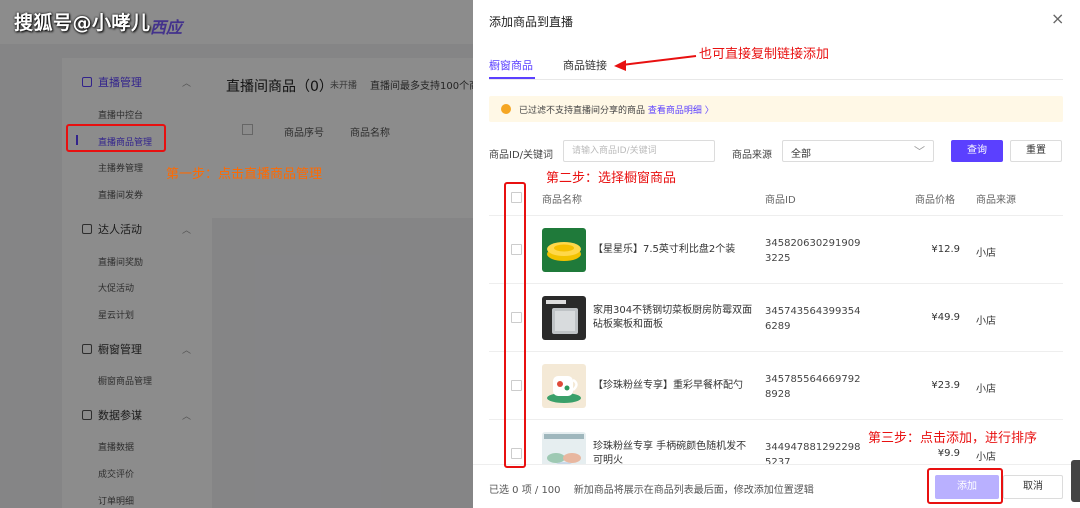 The image size is (1080, 508). I want to click on annotation-step3: 第三步：点击添加，进行排序, so click(953, 438).